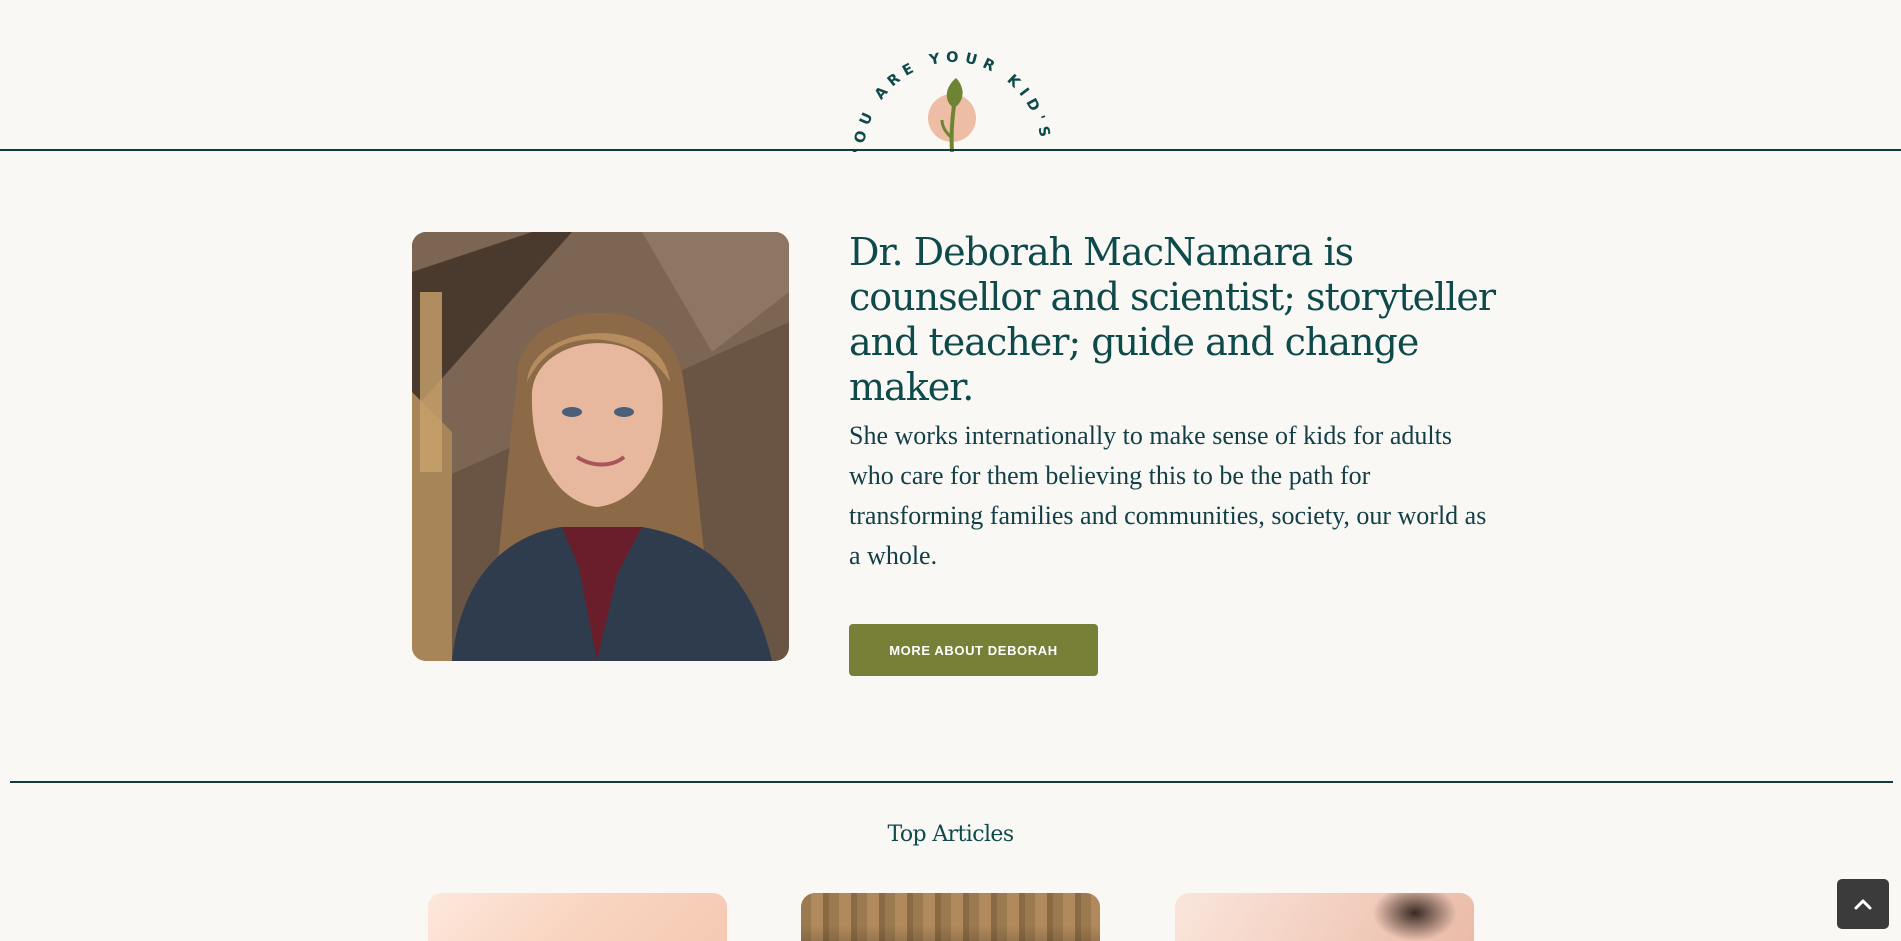 Image resolution: width=1901 pixels, height=941 pixels. I want to click on more-about-deborah-button: MORE ABOUT DEBORAH, so click(973, 650).